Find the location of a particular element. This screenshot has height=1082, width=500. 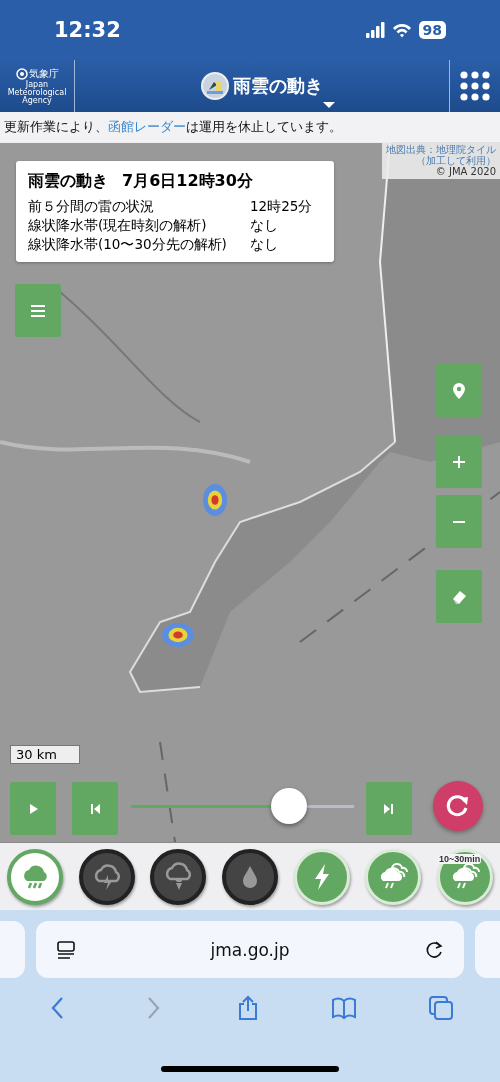

clock-time: 12:32 is located at coordinates (87, 30).